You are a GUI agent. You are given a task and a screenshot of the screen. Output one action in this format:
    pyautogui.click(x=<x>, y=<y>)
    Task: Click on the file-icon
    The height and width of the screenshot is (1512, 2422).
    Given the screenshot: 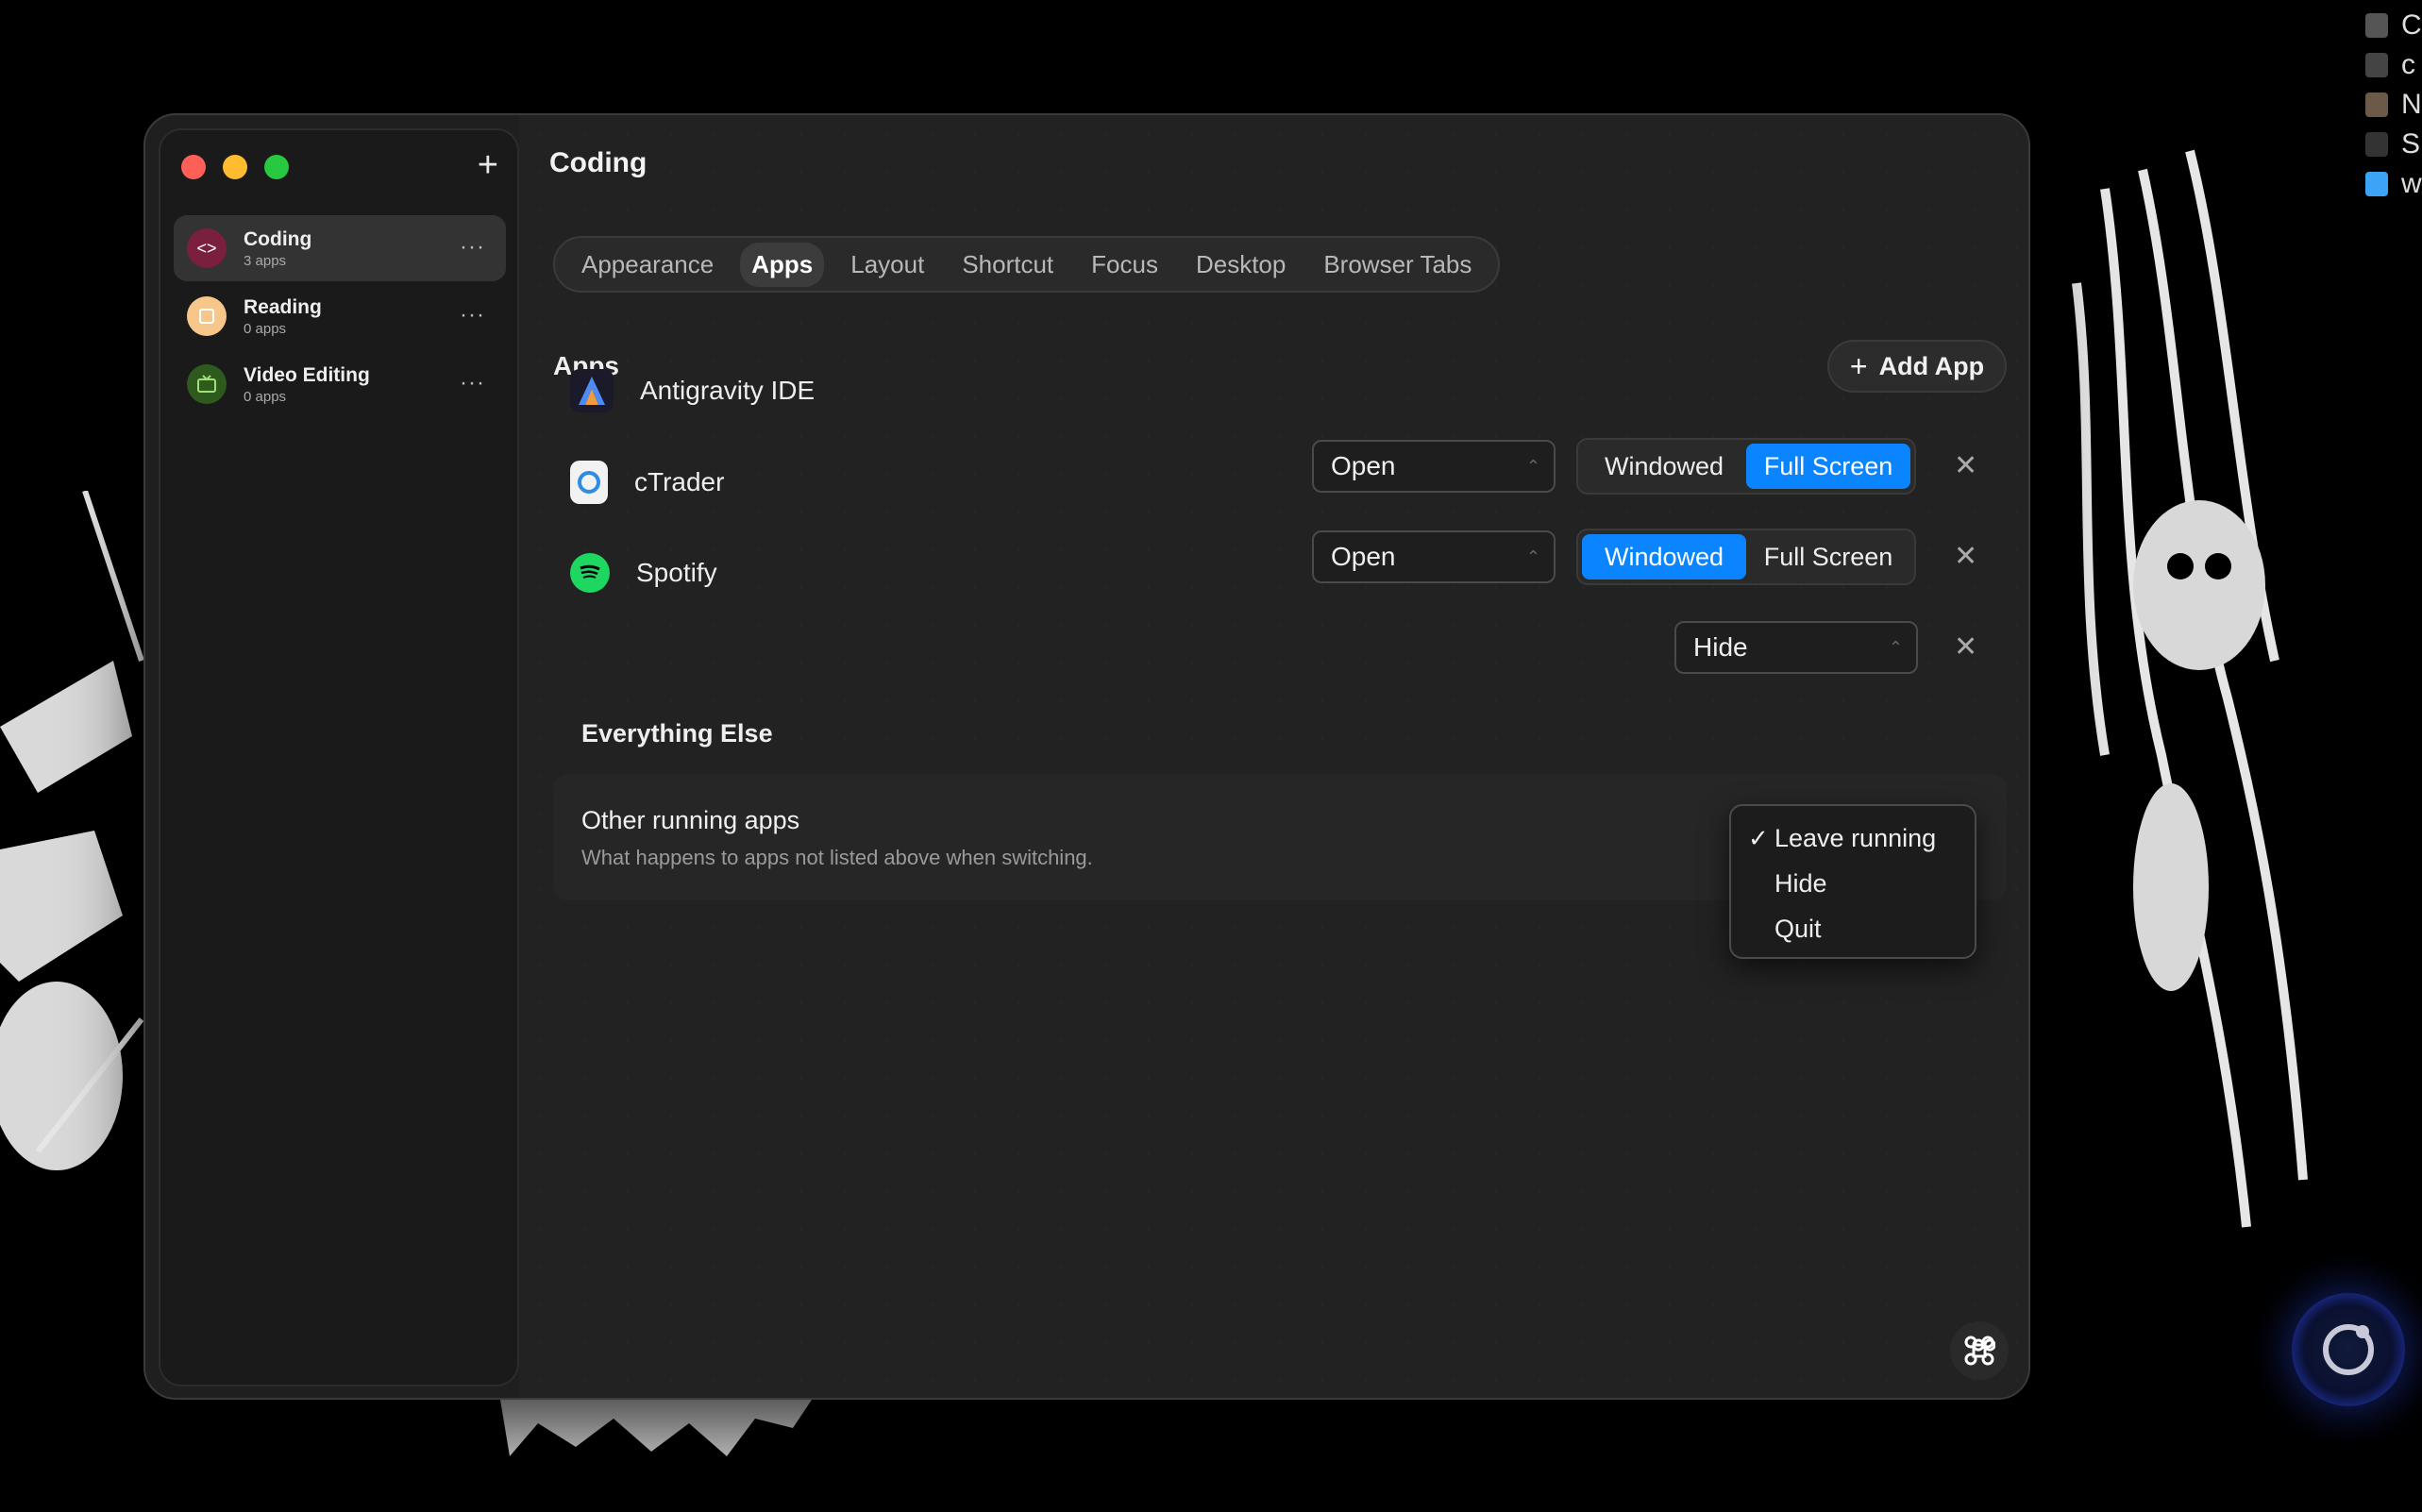 What is the action you would take?
    pyautogui.click(x=2376, y=104)
    